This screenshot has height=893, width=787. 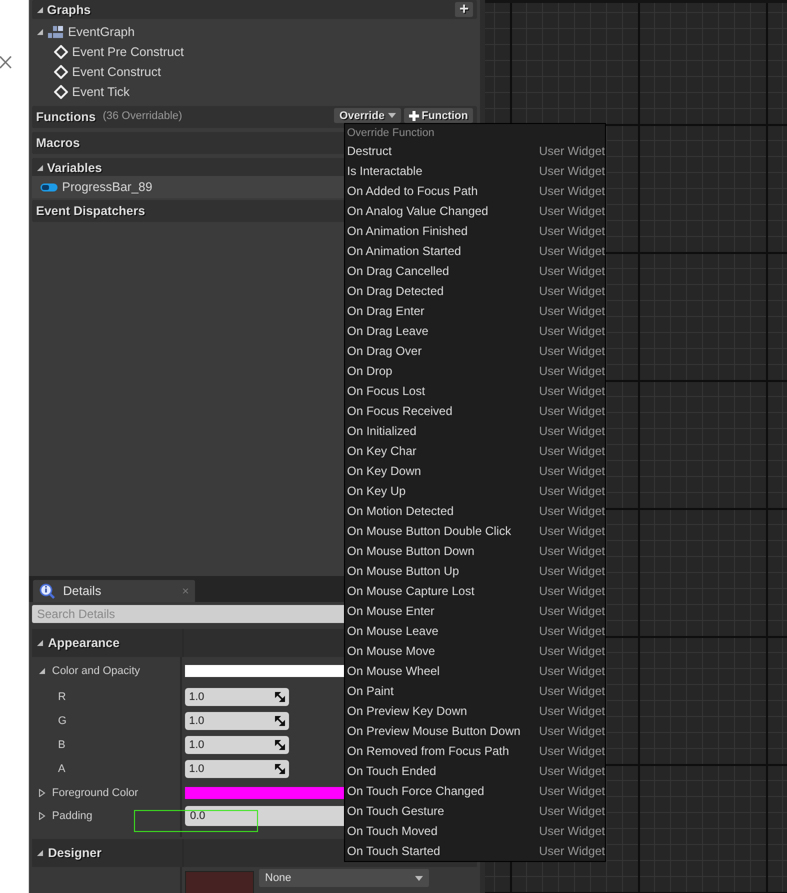 I want to click on menu-item: On Drag Leave User Widget, so click(x=475, y=331).